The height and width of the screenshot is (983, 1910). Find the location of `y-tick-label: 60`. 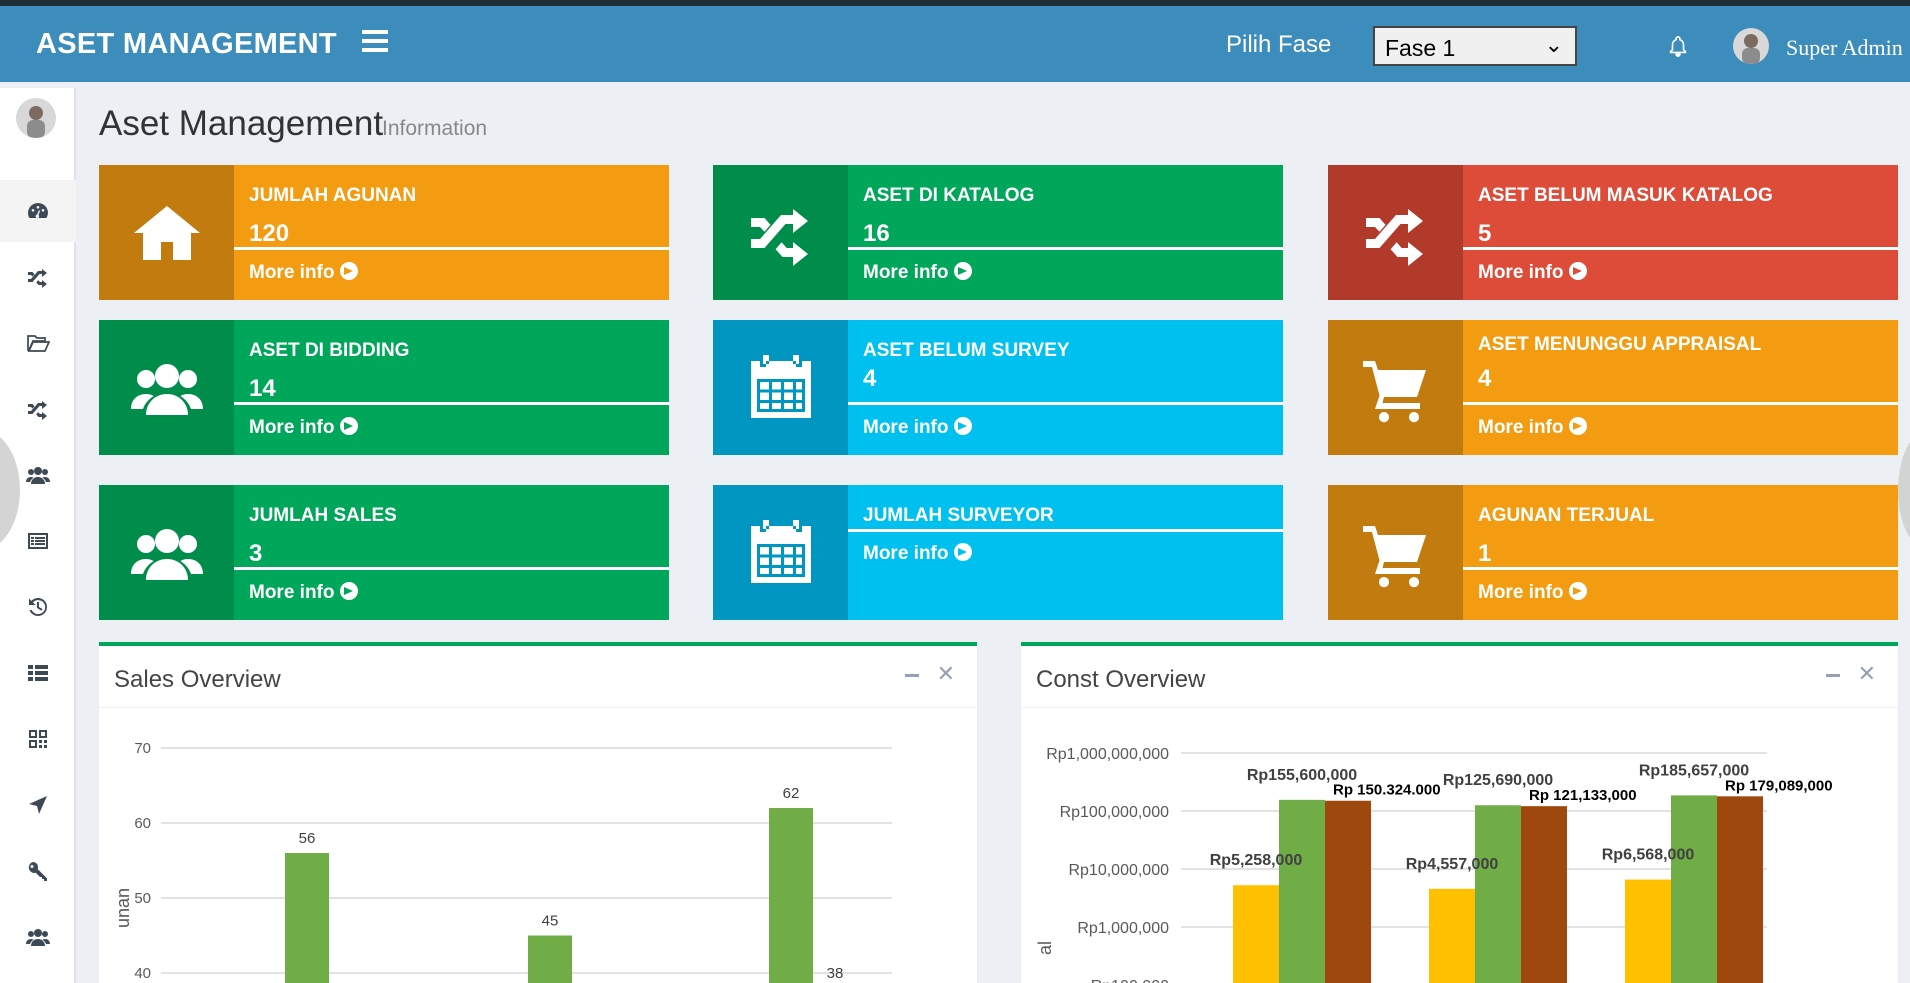

y-tick-label: 60 is located at coordinates (142, 823).